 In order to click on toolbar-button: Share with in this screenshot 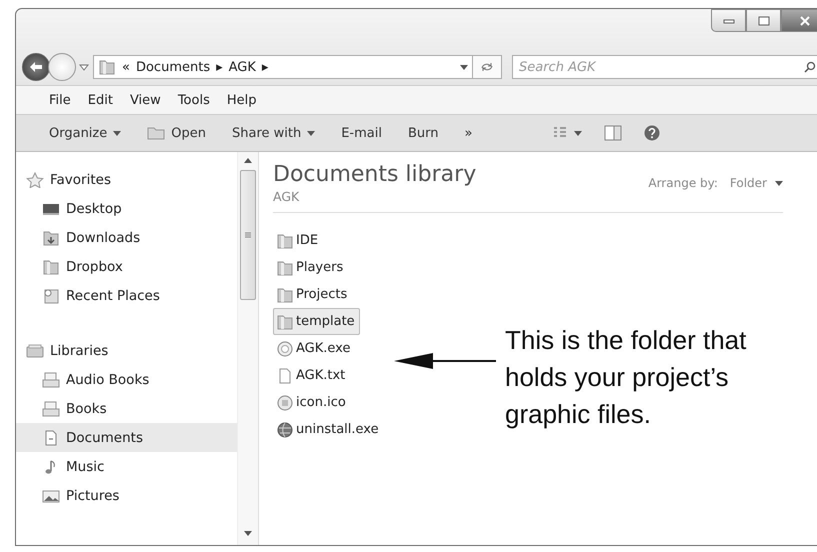, I will do `click(274, 133)`.